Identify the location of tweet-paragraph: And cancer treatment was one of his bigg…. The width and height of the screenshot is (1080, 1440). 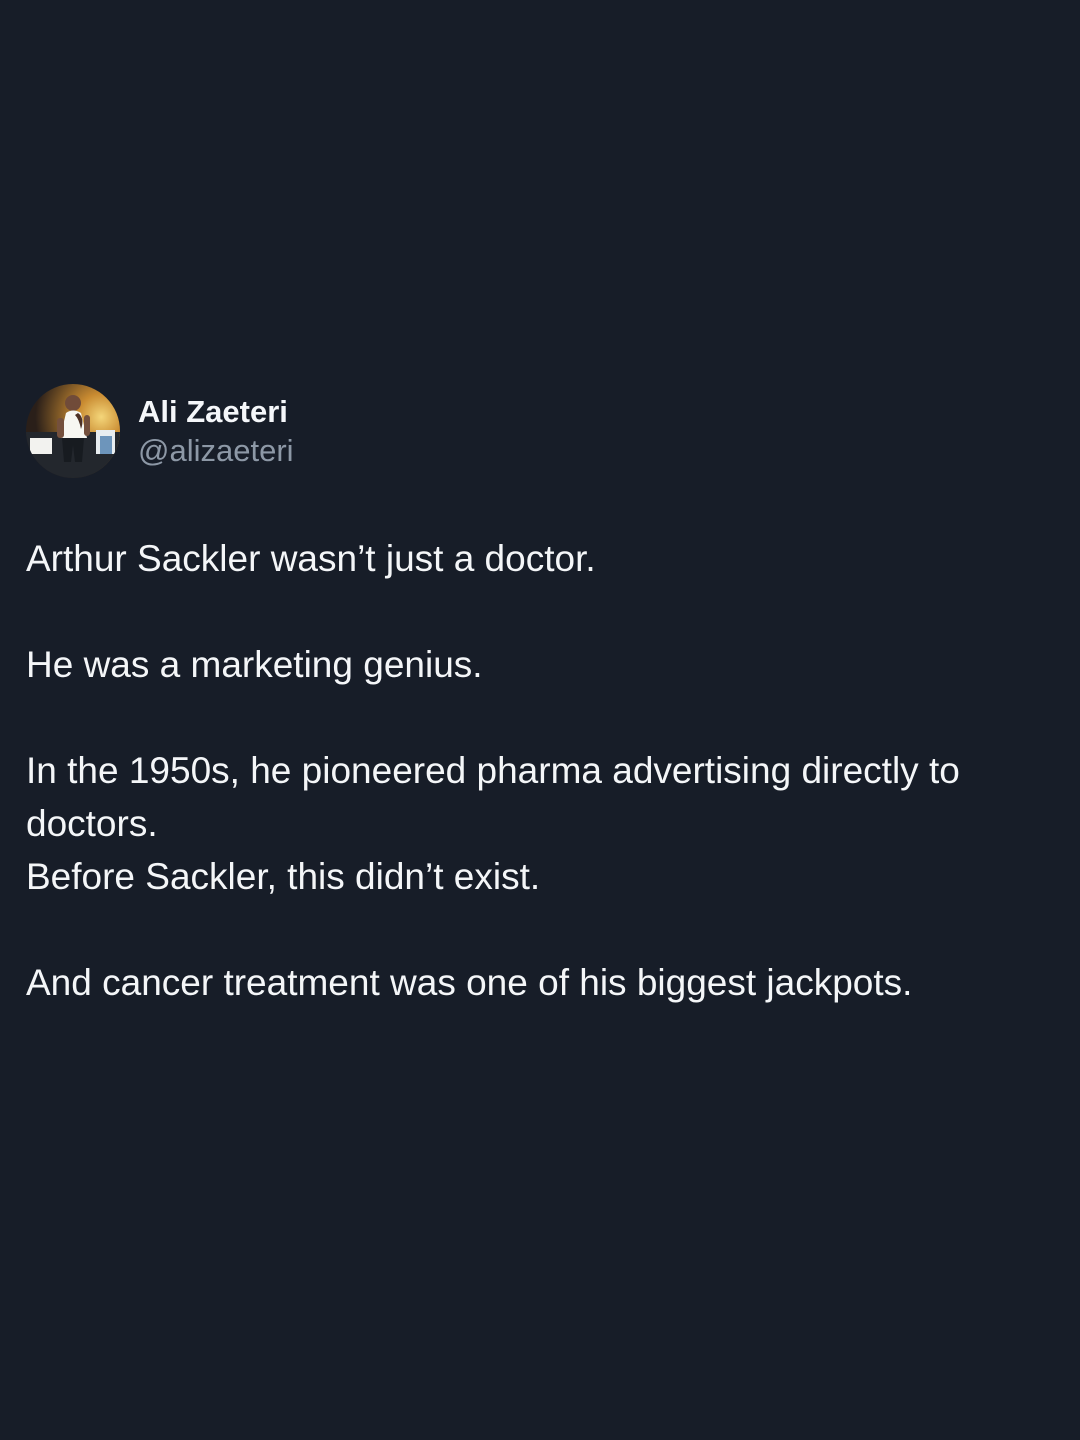
(469, 982).